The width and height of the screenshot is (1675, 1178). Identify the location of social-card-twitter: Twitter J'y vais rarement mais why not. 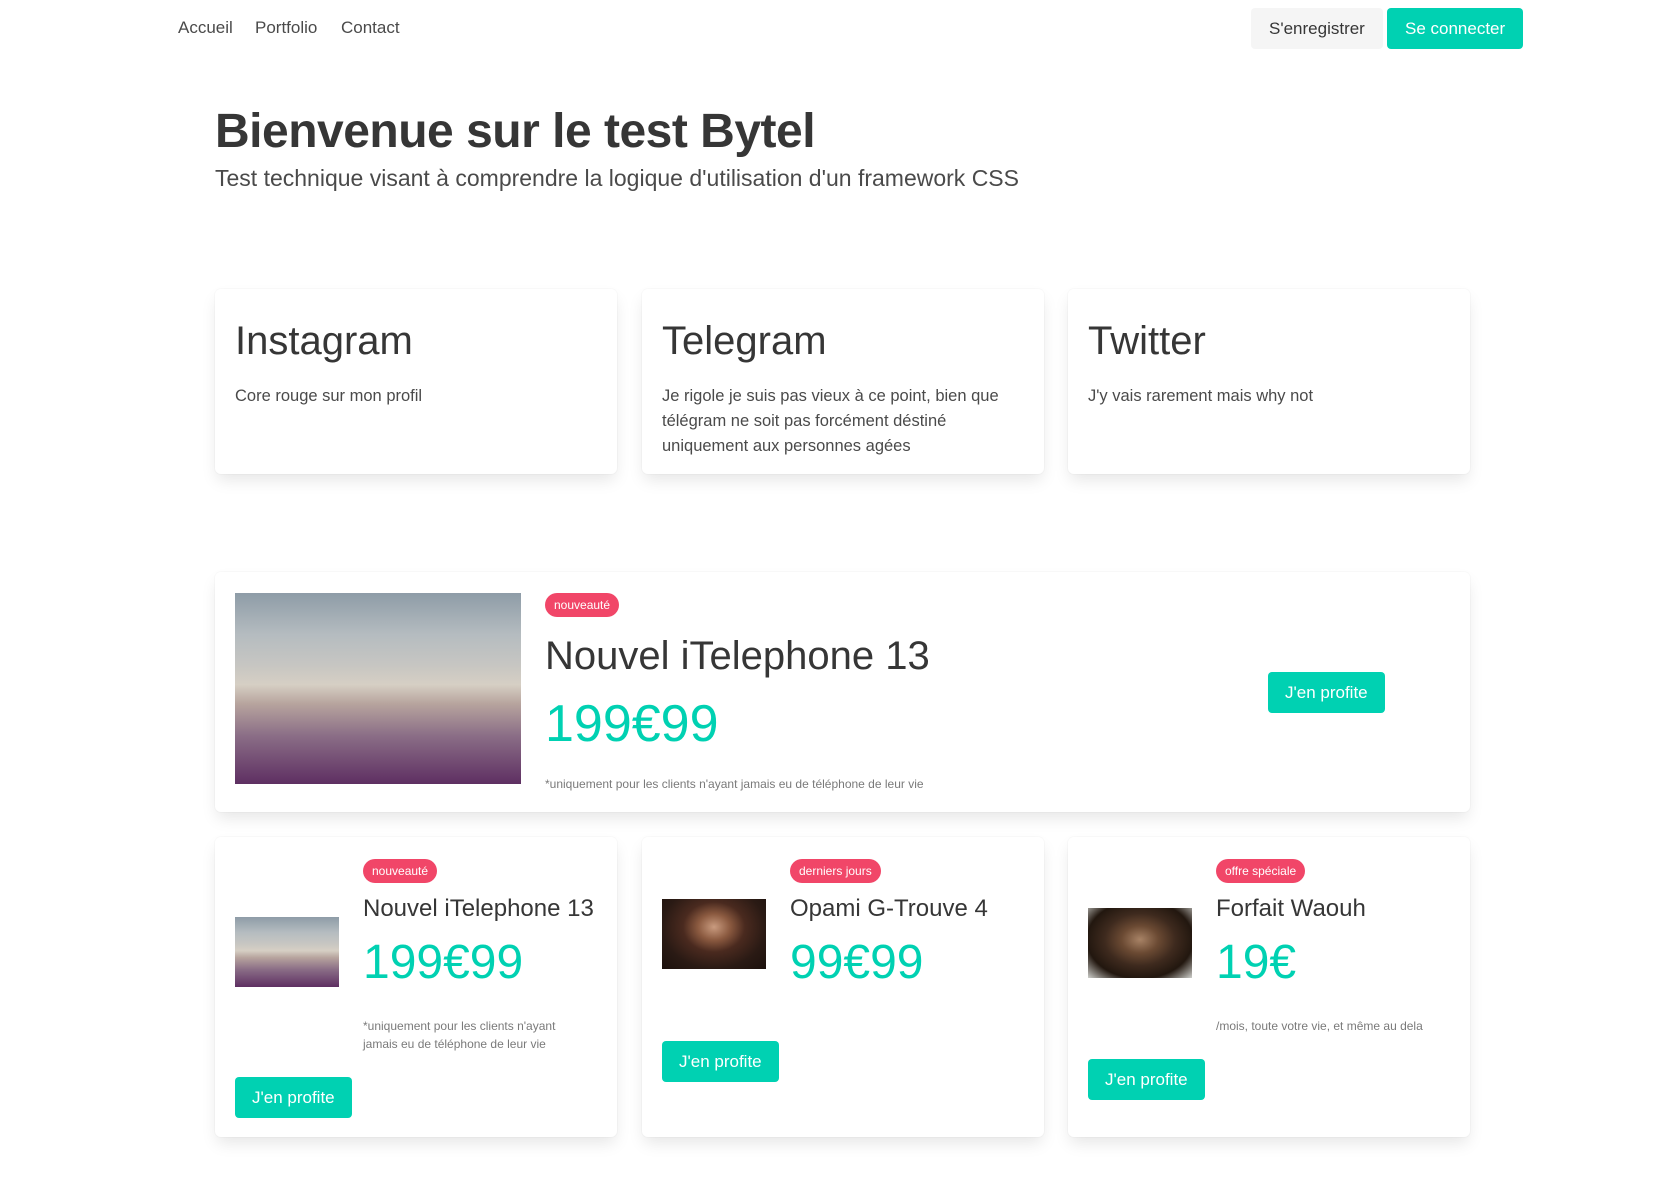
(1269, 381).